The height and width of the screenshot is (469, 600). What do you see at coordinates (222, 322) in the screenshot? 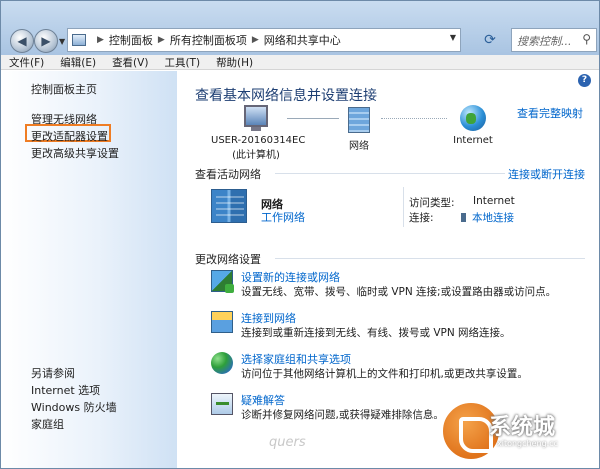
I see `connect-network-icon` at bounding box center [222, 322].